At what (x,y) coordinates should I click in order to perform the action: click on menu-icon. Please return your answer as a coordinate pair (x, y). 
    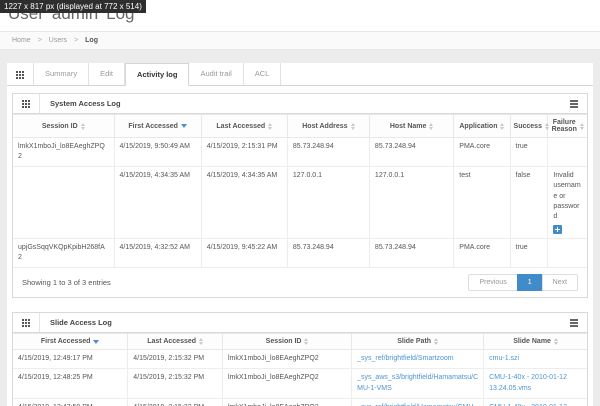
    Looking at the image, I should click on (574, 104).